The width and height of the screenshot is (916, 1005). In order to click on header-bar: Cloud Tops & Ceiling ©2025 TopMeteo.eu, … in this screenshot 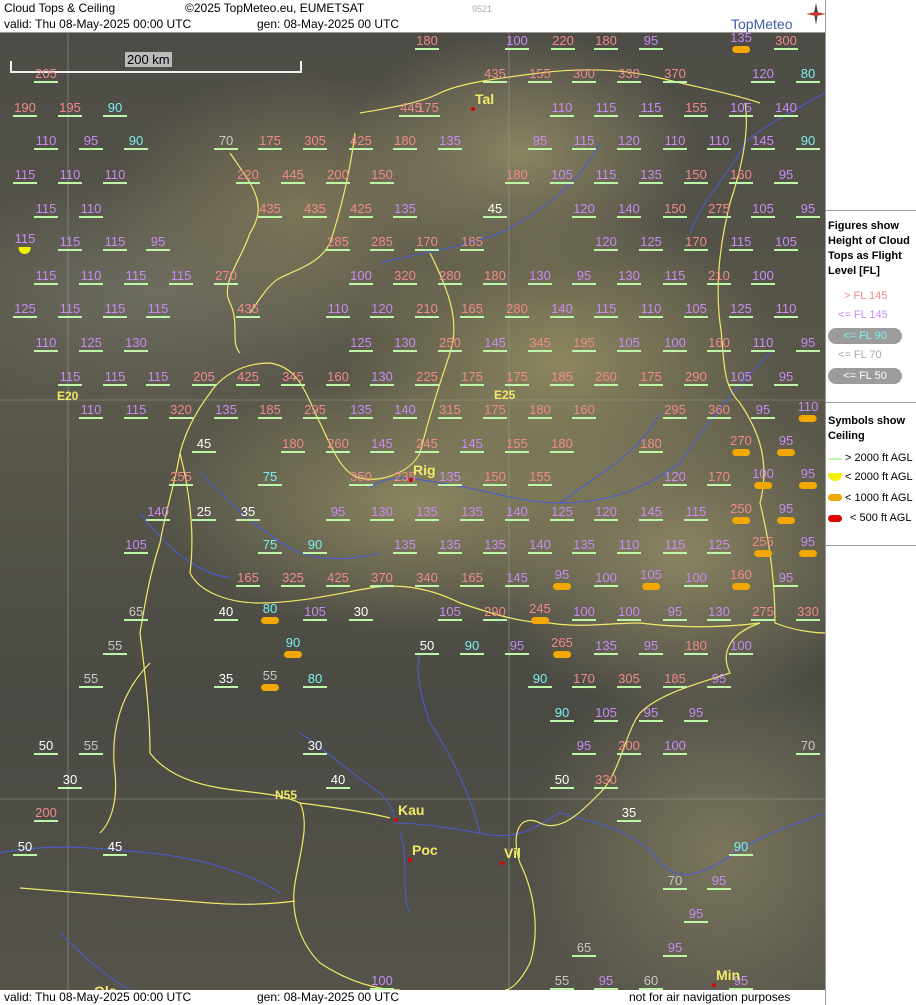, I will do `click(413, 16)`.